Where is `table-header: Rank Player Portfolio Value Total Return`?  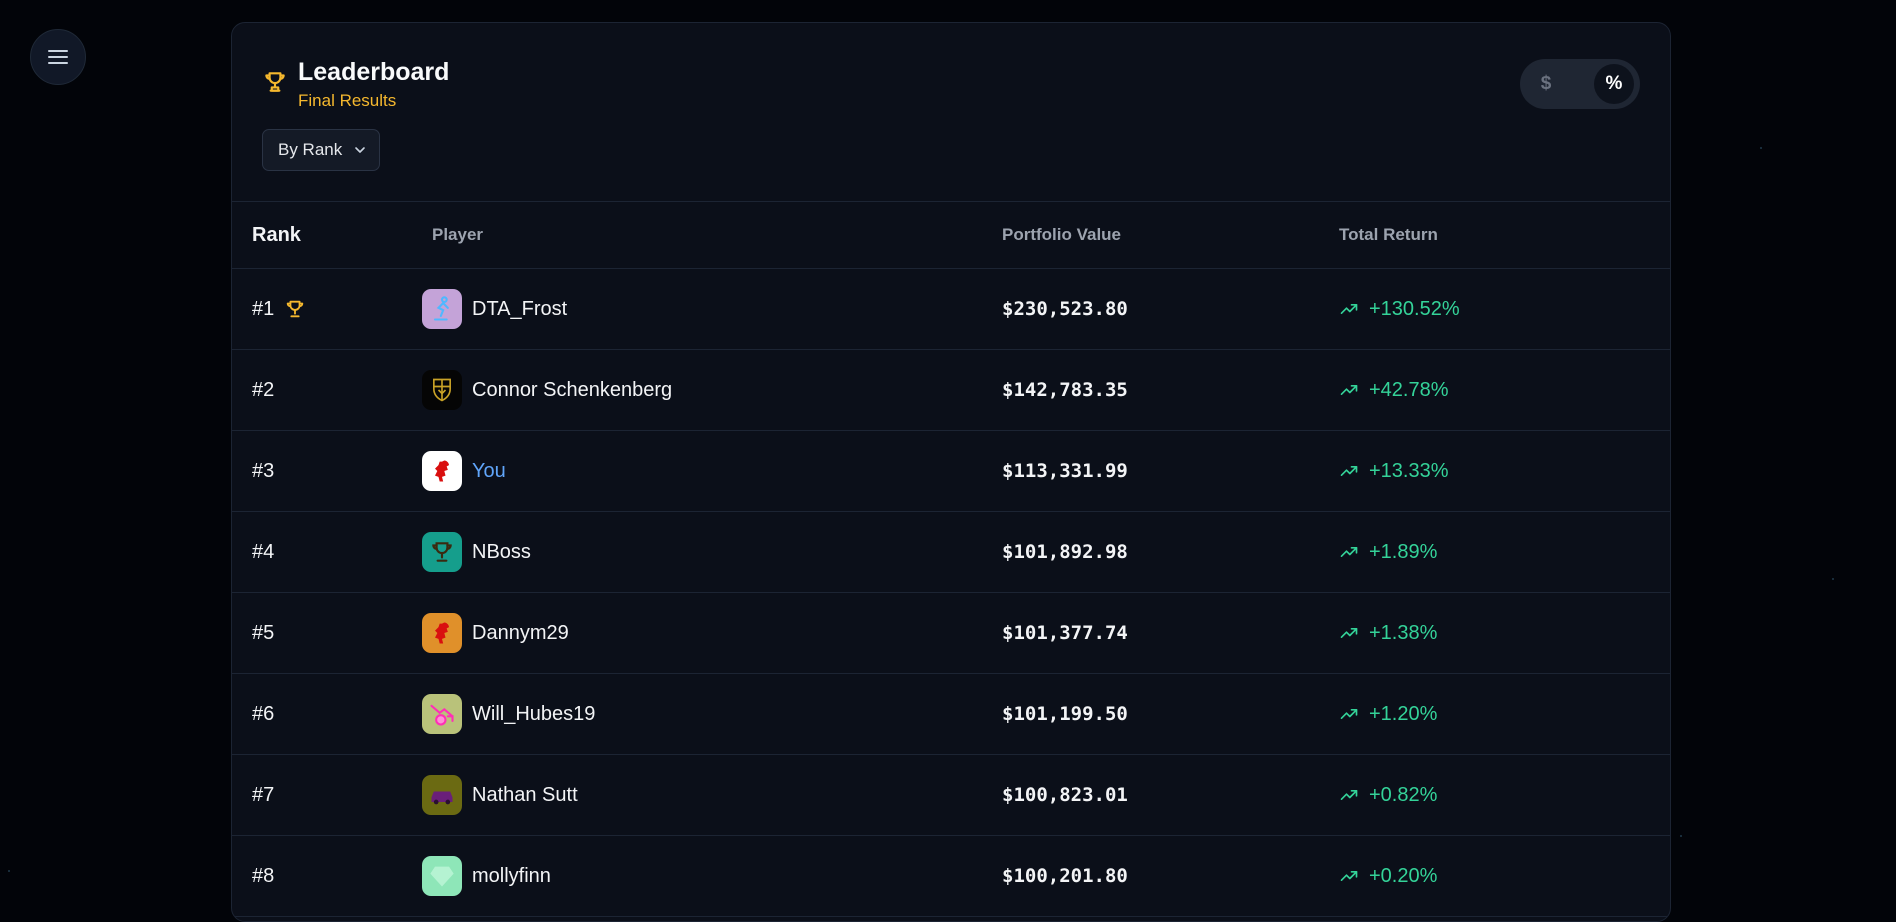 table-header: Rank Player Portfolio Value Total Return is located at coordinates (951, 235).